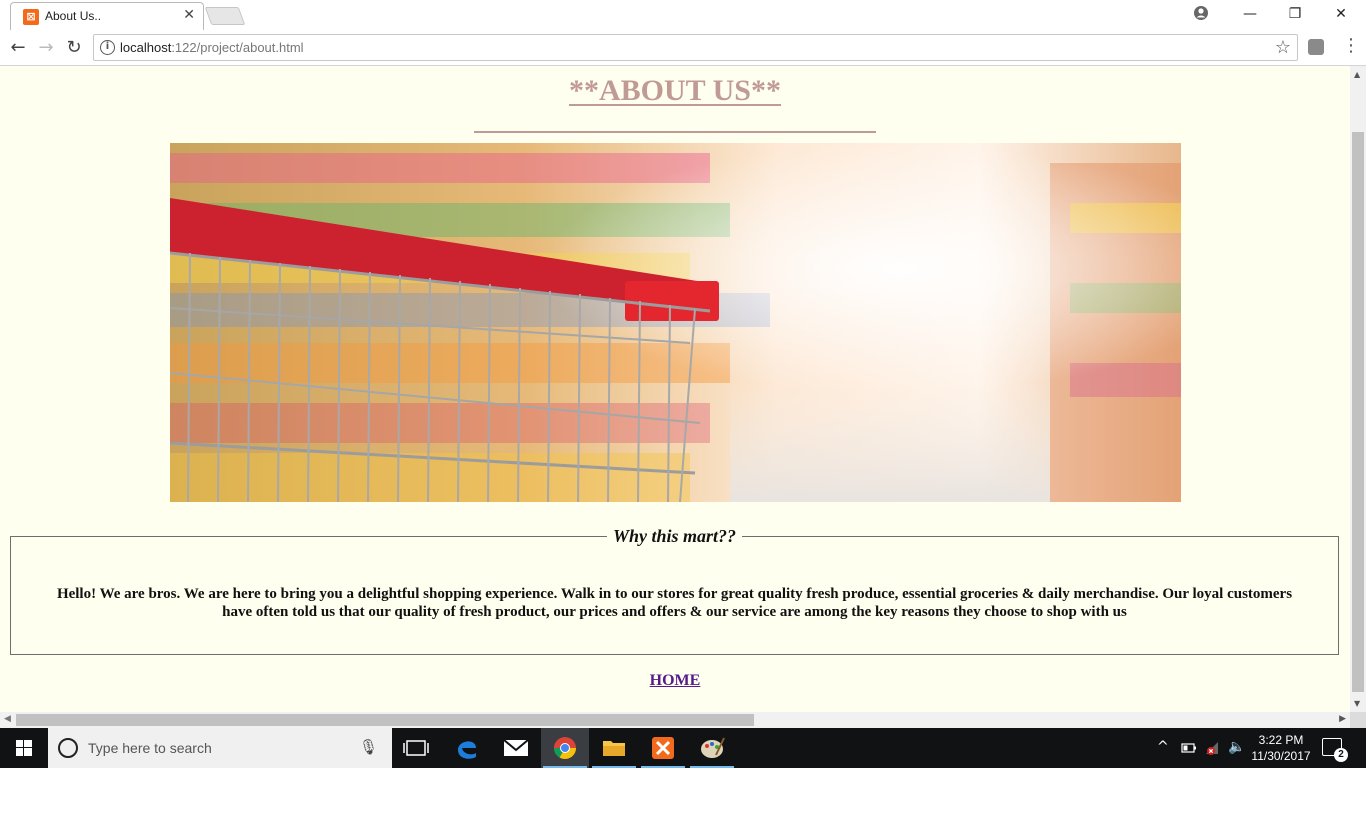  I want to click on search-placeholder: Type here to search, so click(150, 748).